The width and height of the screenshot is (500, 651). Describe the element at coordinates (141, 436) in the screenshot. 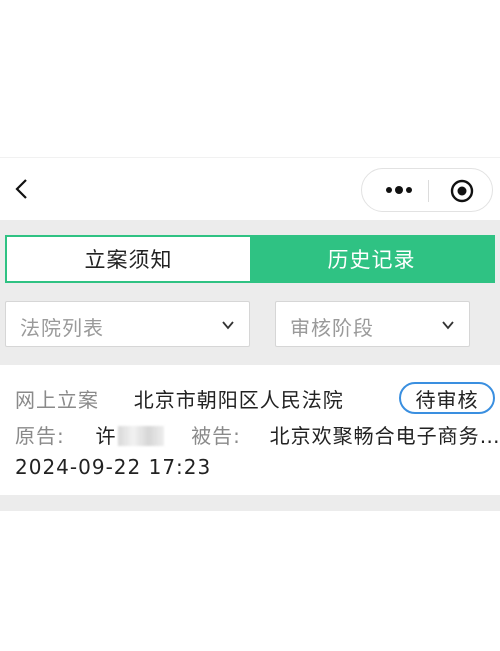

I see `redacted-name` at that location.